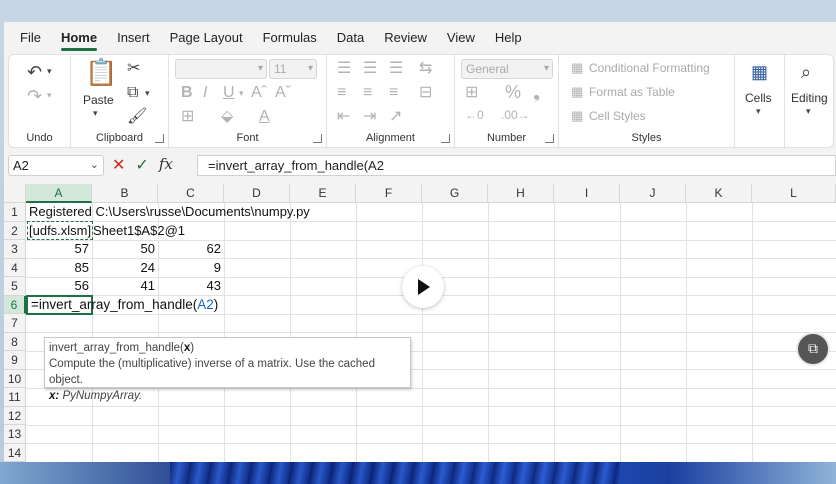 The height and width of the screenshot is (484, 836). I want to click on wrap-text-icon: ⇆, so click(425, 69).